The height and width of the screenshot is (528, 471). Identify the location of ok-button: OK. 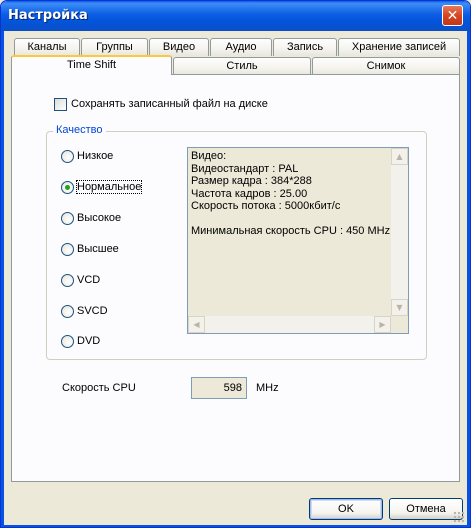
(346, 509).